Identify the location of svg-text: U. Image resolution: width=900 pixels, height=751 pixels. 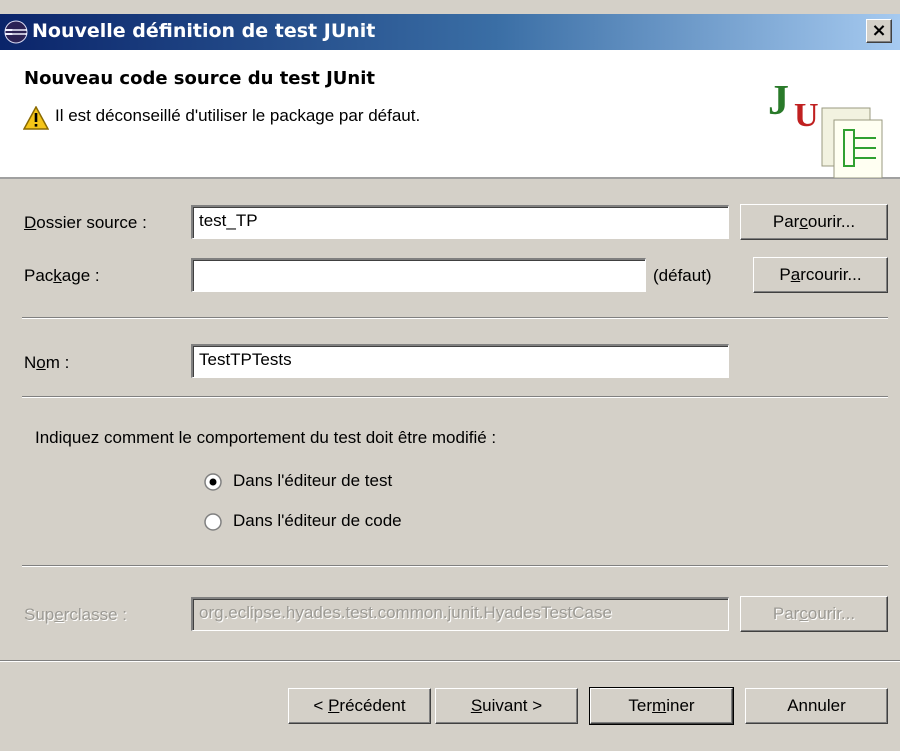
(806, 115).